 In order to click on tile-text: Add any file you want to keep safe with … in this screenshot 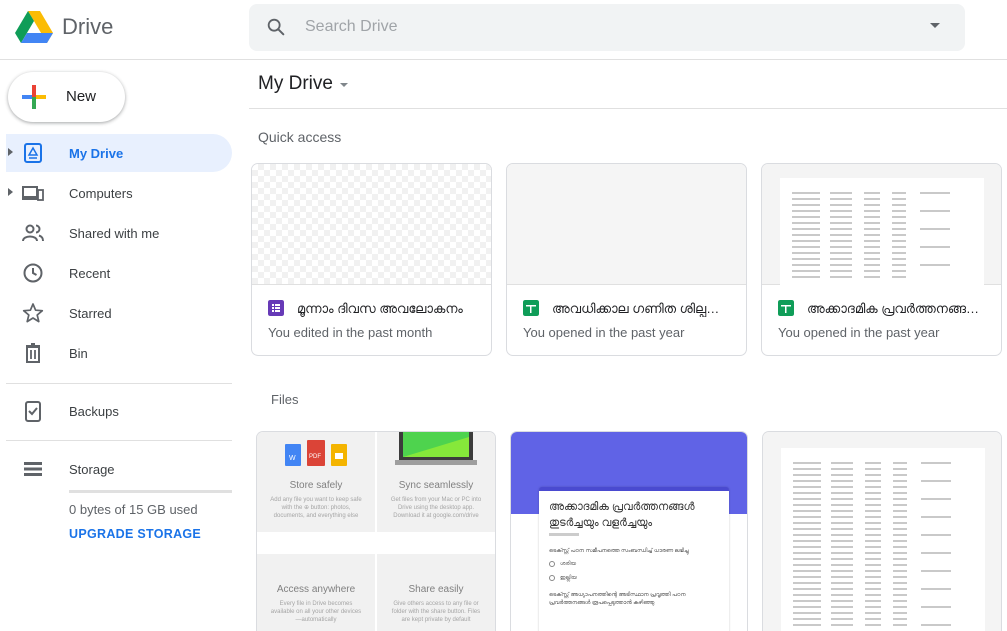, I will do `click(316, 508)`.